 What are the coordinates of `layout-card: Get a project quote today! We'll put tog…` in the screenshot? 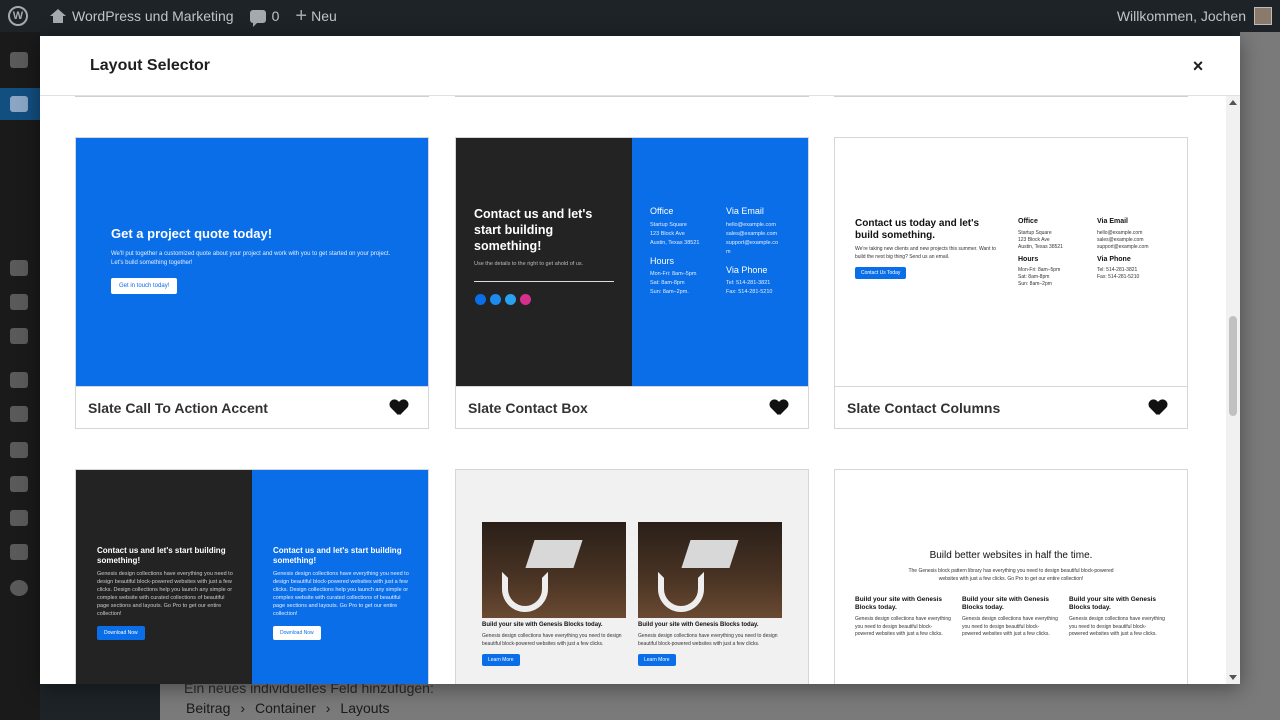 It's located at (252, 283).